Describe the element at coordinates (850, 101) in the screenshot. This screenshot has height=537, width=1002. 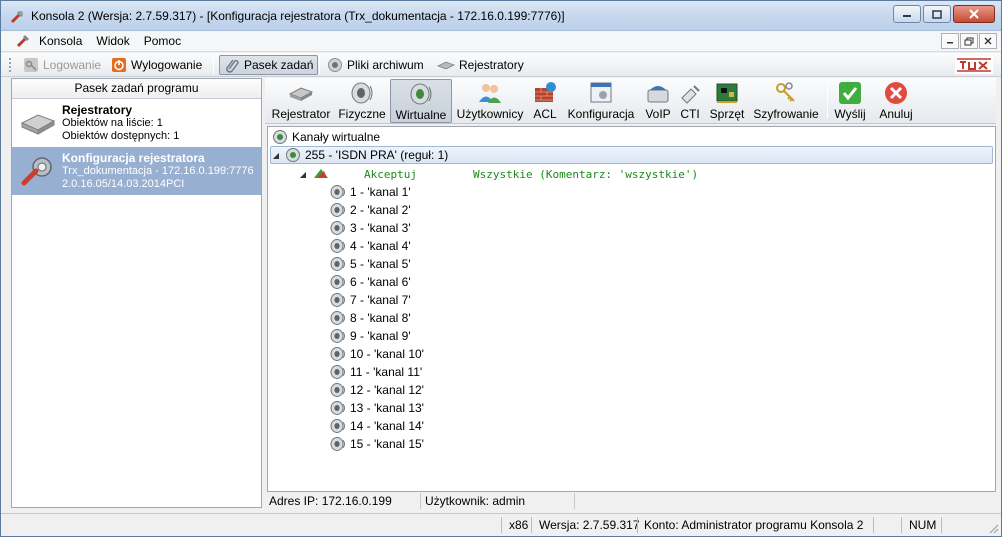
I see `send-button: Wyślij` at that location.